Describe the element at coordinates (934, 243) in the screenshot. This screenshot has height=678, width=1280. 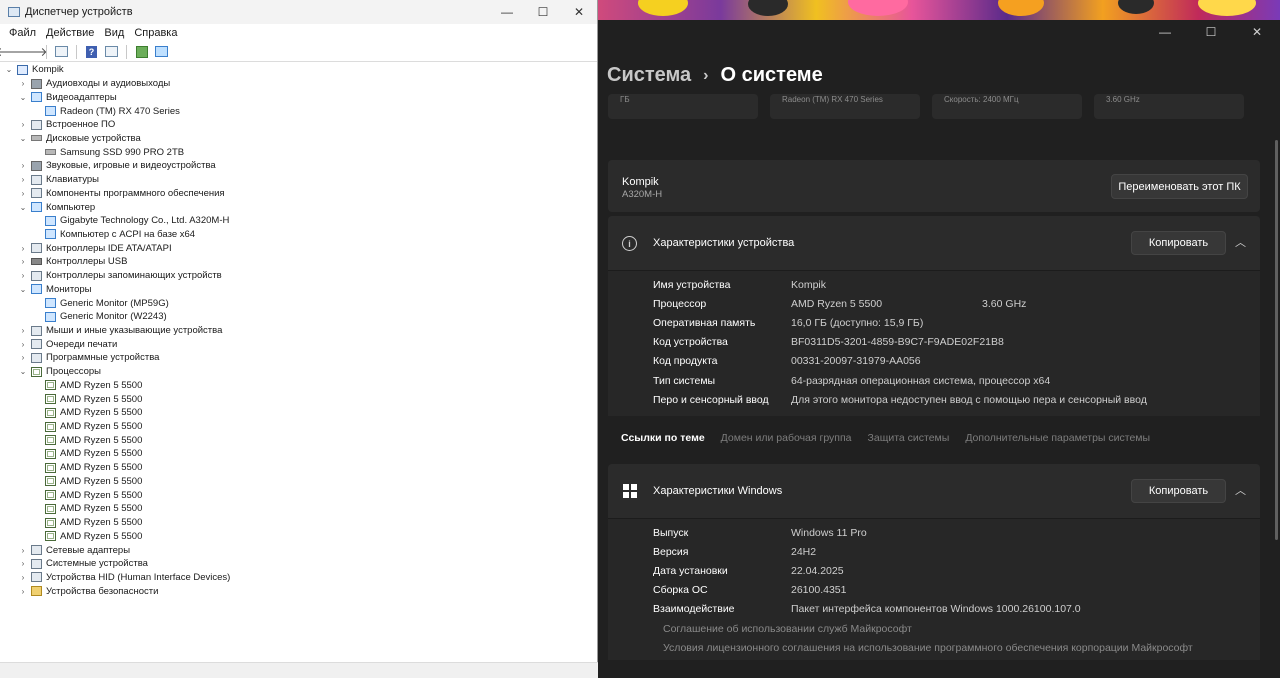
I see `device-specs-header: i Характеристики устройства Копировать ︿` at that location.